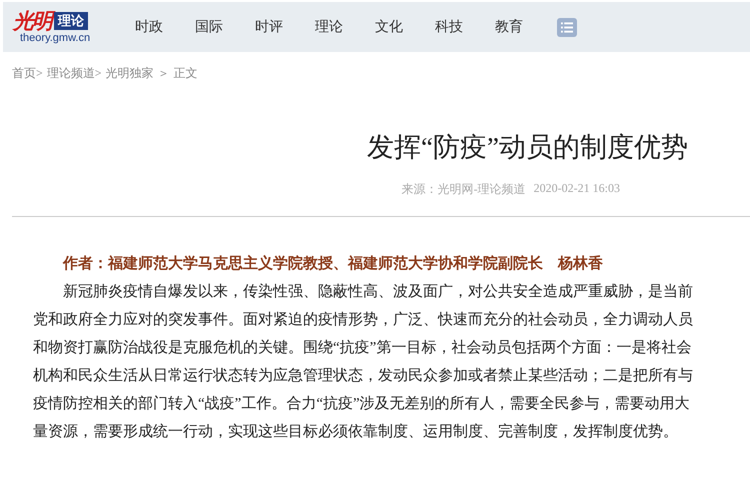 The height and width of the screenshot is (491, 750). Describe the element at coordinates (391, 27) in the screenshot. I see `nav-link: 文化` at that location.